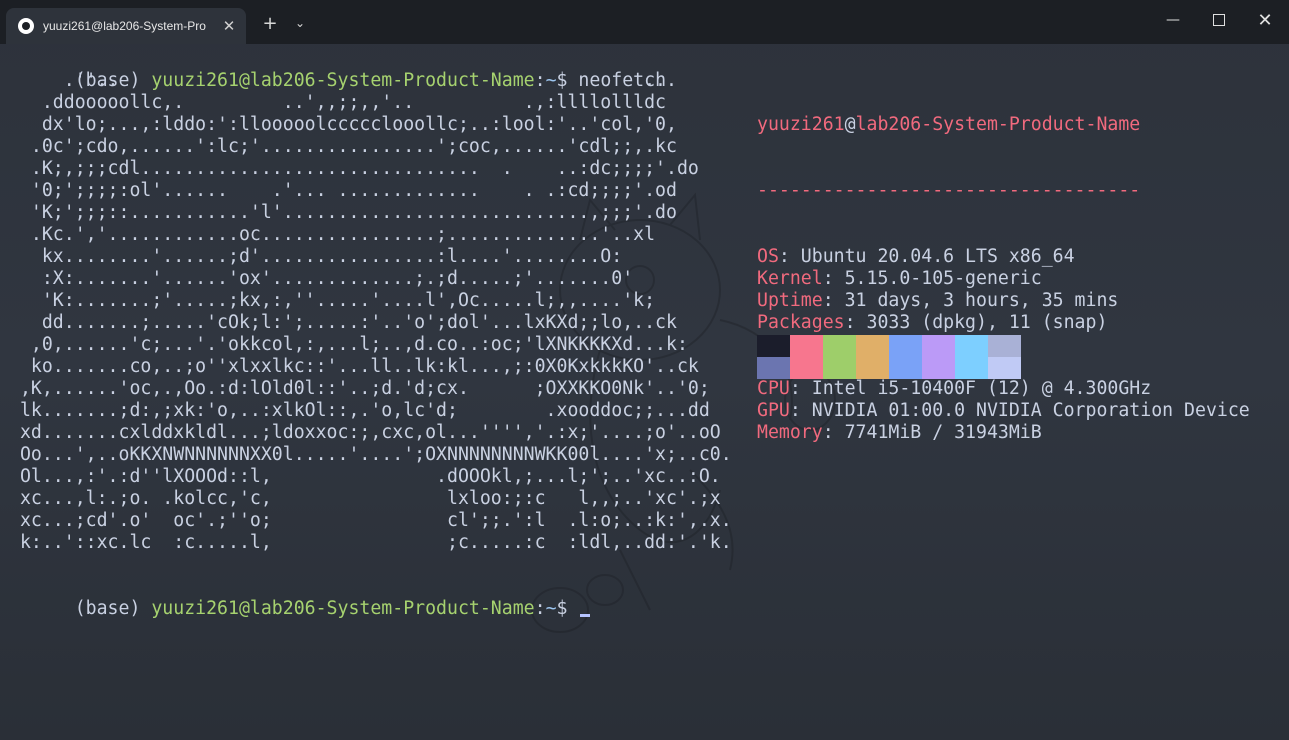 This screenshot has width=1289, height=740. What do you see at coordinates (1265, 20) in the screenshot?
I see `close-window-button: ✕` at bounding box center [1265, 20].